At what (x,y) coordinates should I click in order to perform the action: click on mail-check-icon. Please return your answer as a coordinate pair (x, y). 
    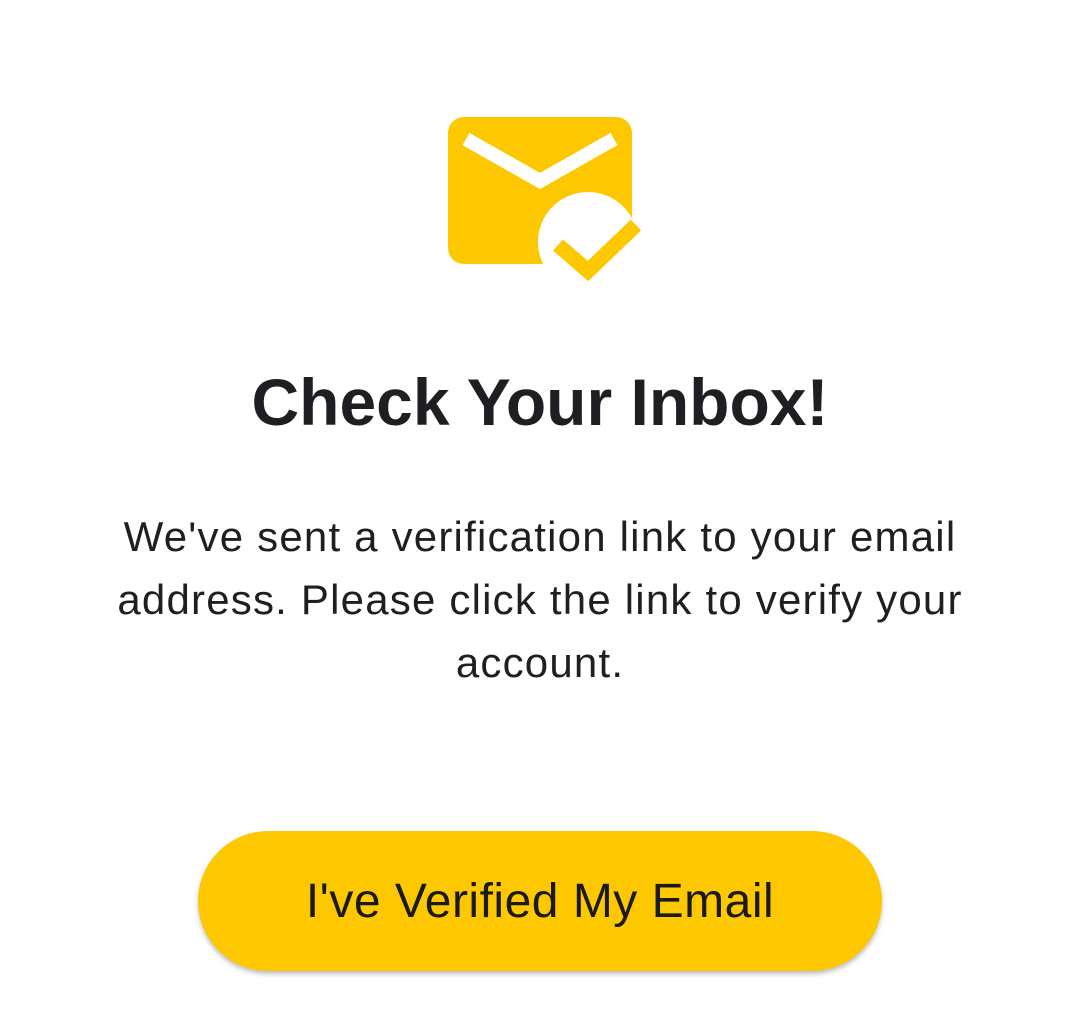
    Looking at the image, I should click on (546, 200).